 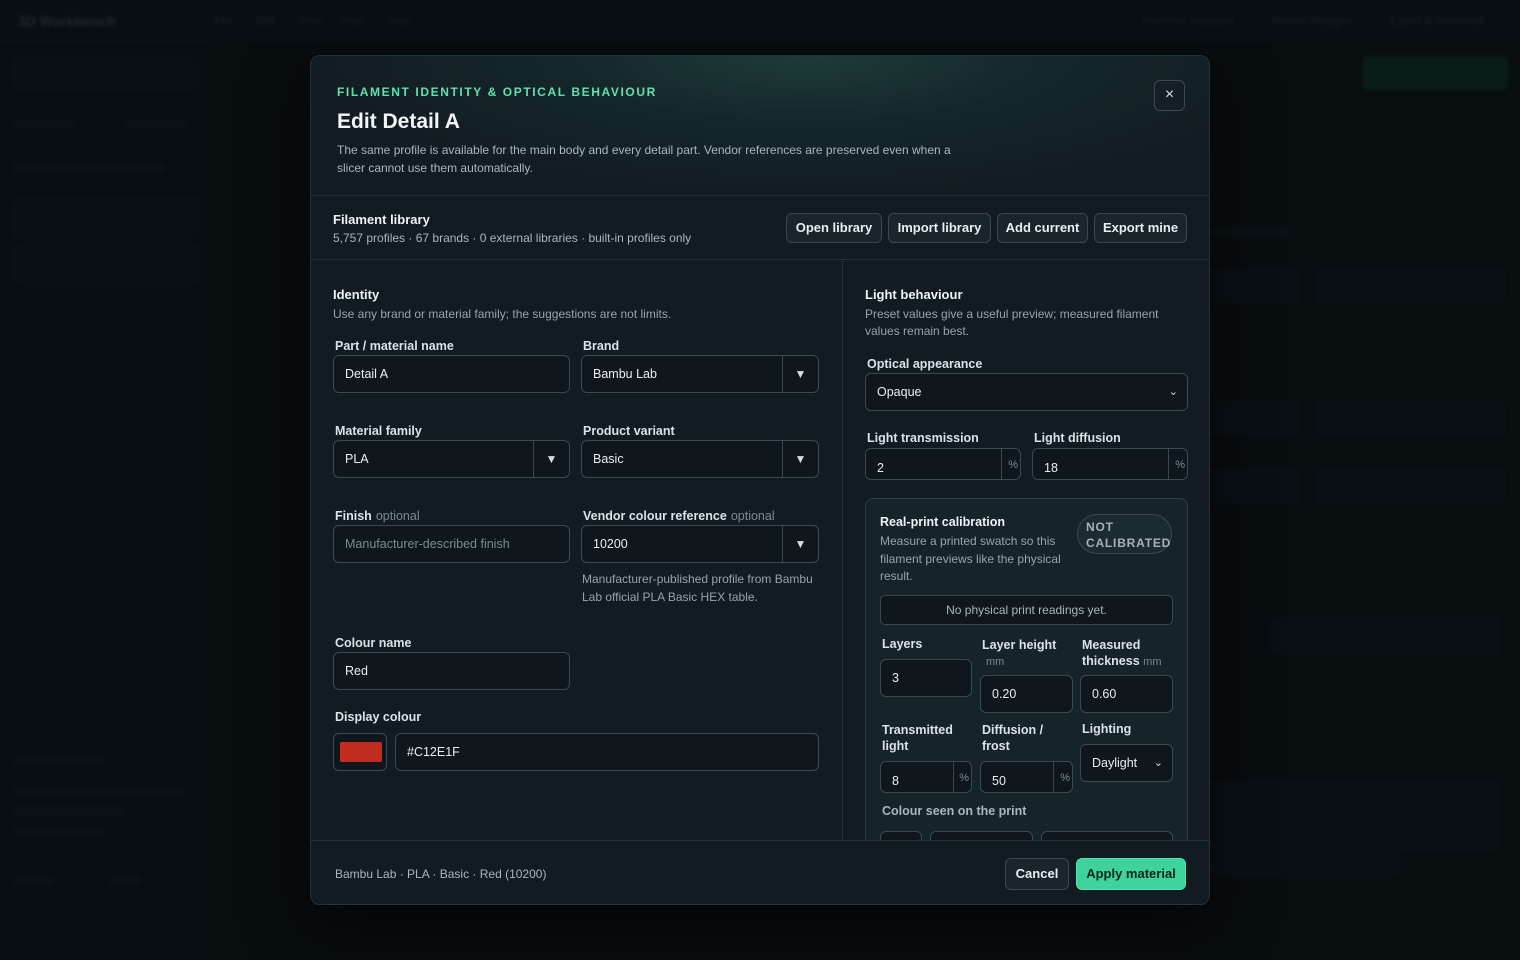 I want to click on product-variant-combobox: Basic ▼, so click(x=700, y=459).